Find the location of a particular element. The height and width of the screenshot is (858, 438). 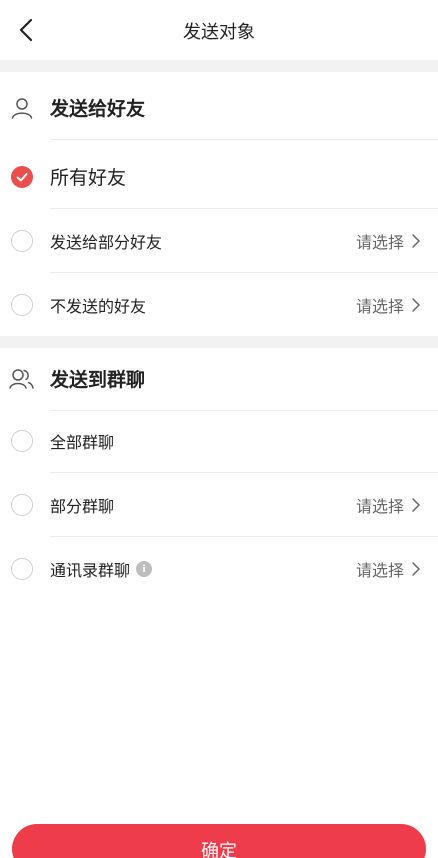

select-friends-link: 请选择 is located at coordinates (389, 241).